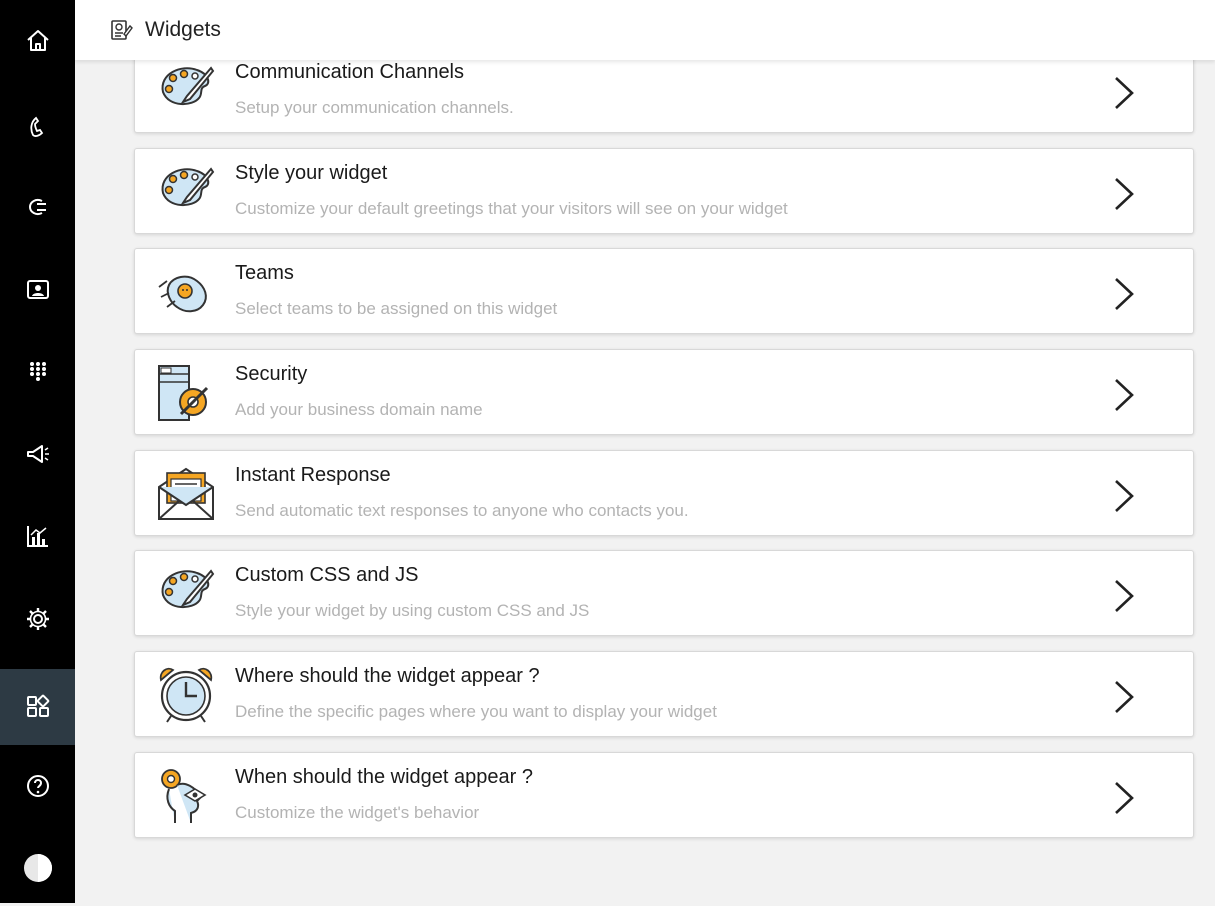  Describe the element at coordinates (183, 29) in the screenshot. I see `page-title: Widgets` at that location.